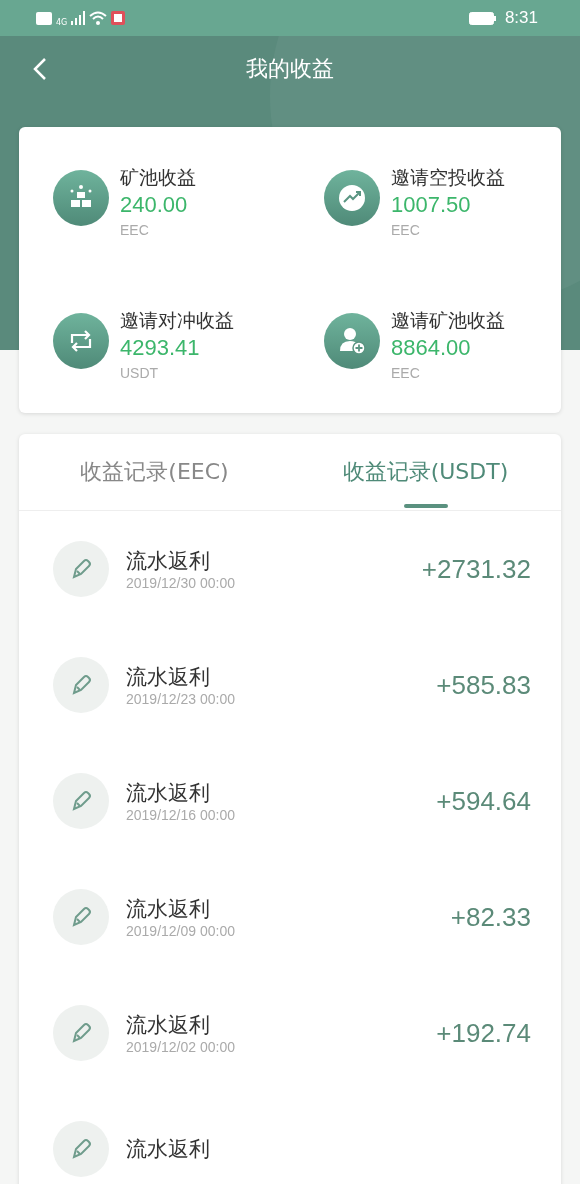 This screenshot has height=1184, width=580. I want to click on record-date: 2019/12/09 00:00, so click(181, 931).